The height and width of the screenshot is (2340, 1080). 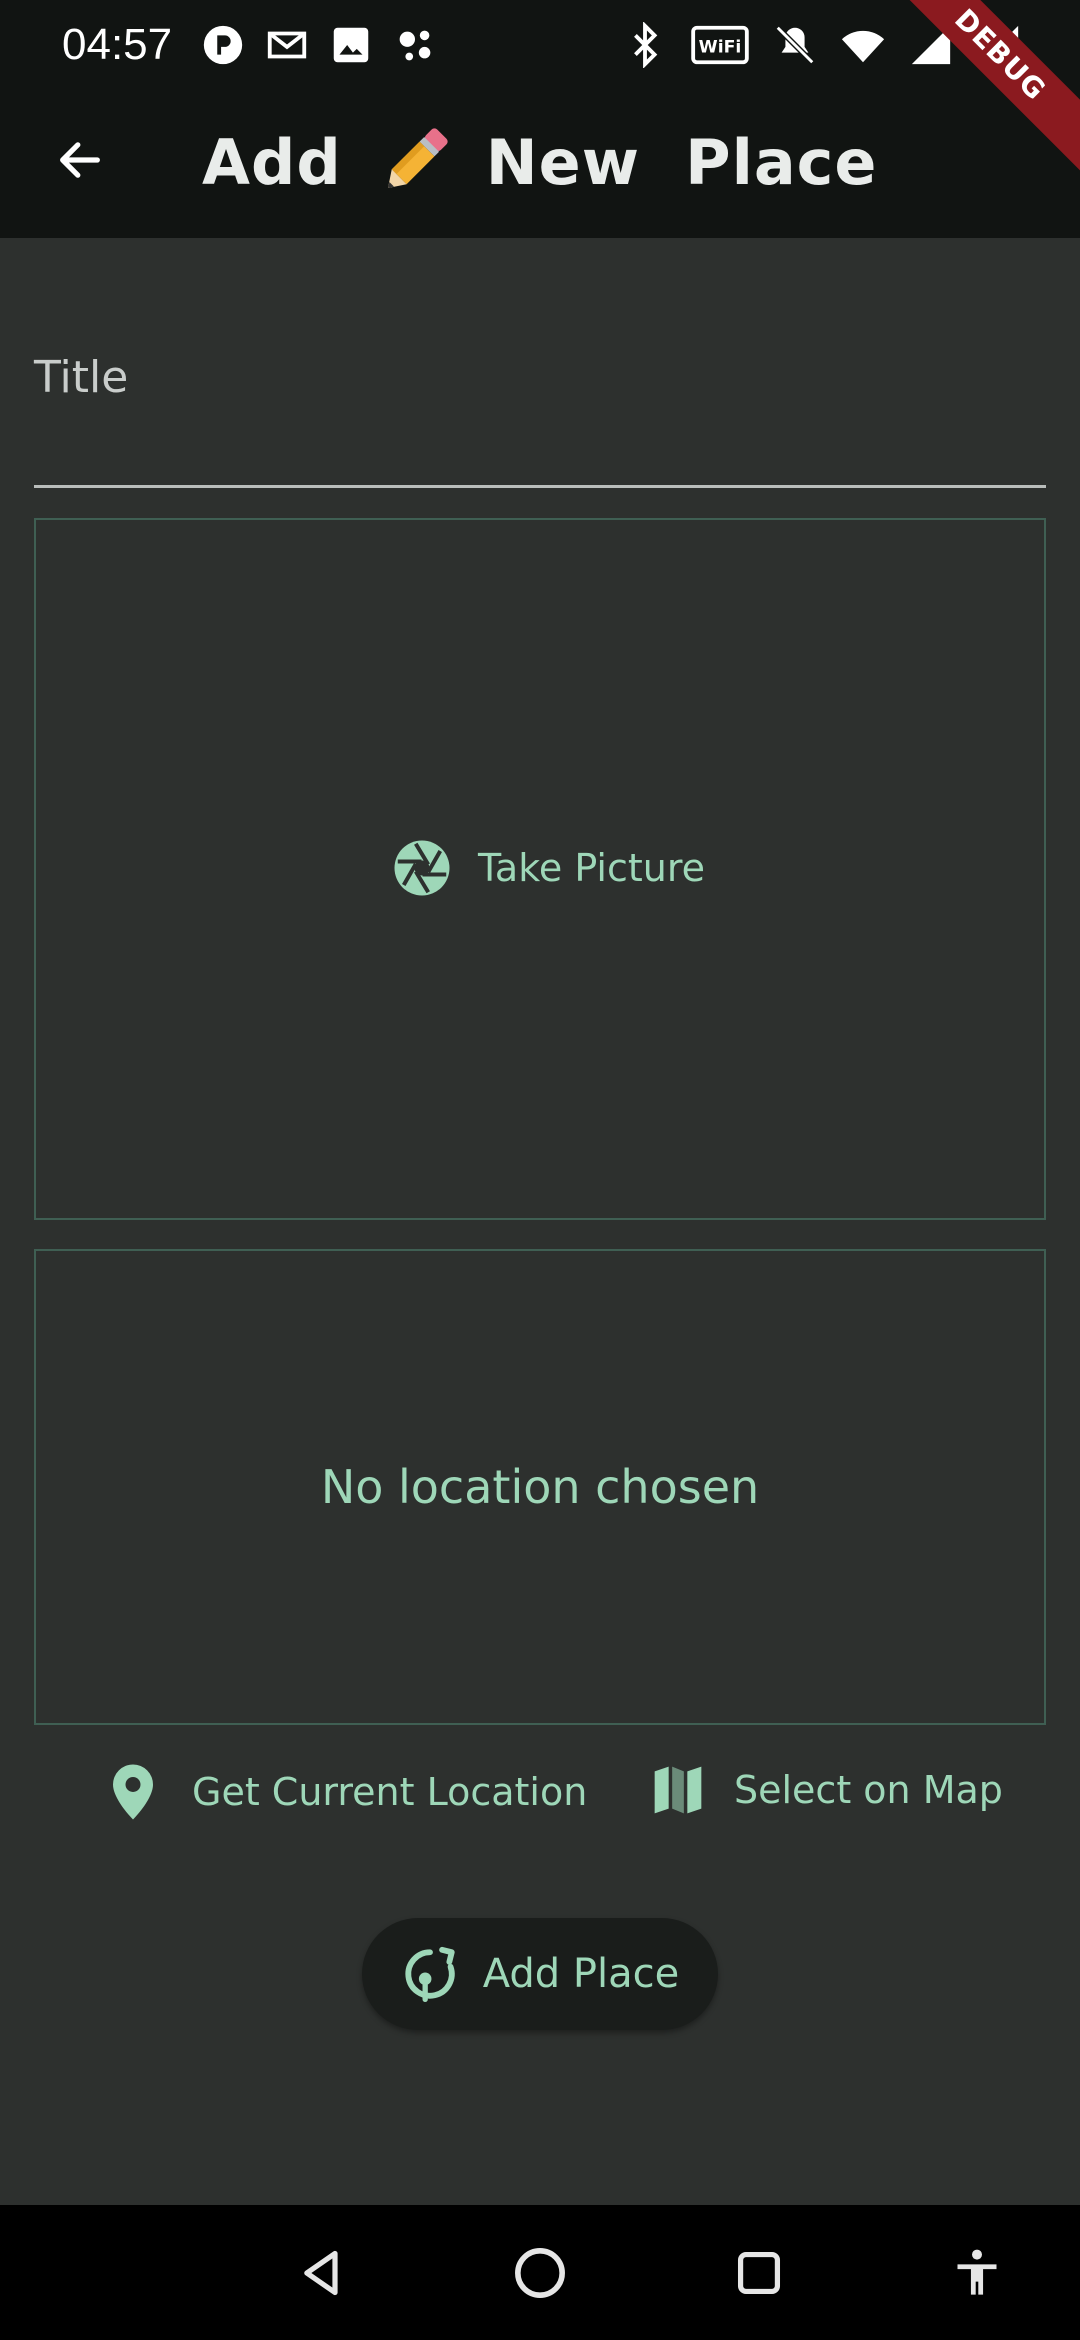 I want to click on home-circle-icon, so click(x=540, y=2273).